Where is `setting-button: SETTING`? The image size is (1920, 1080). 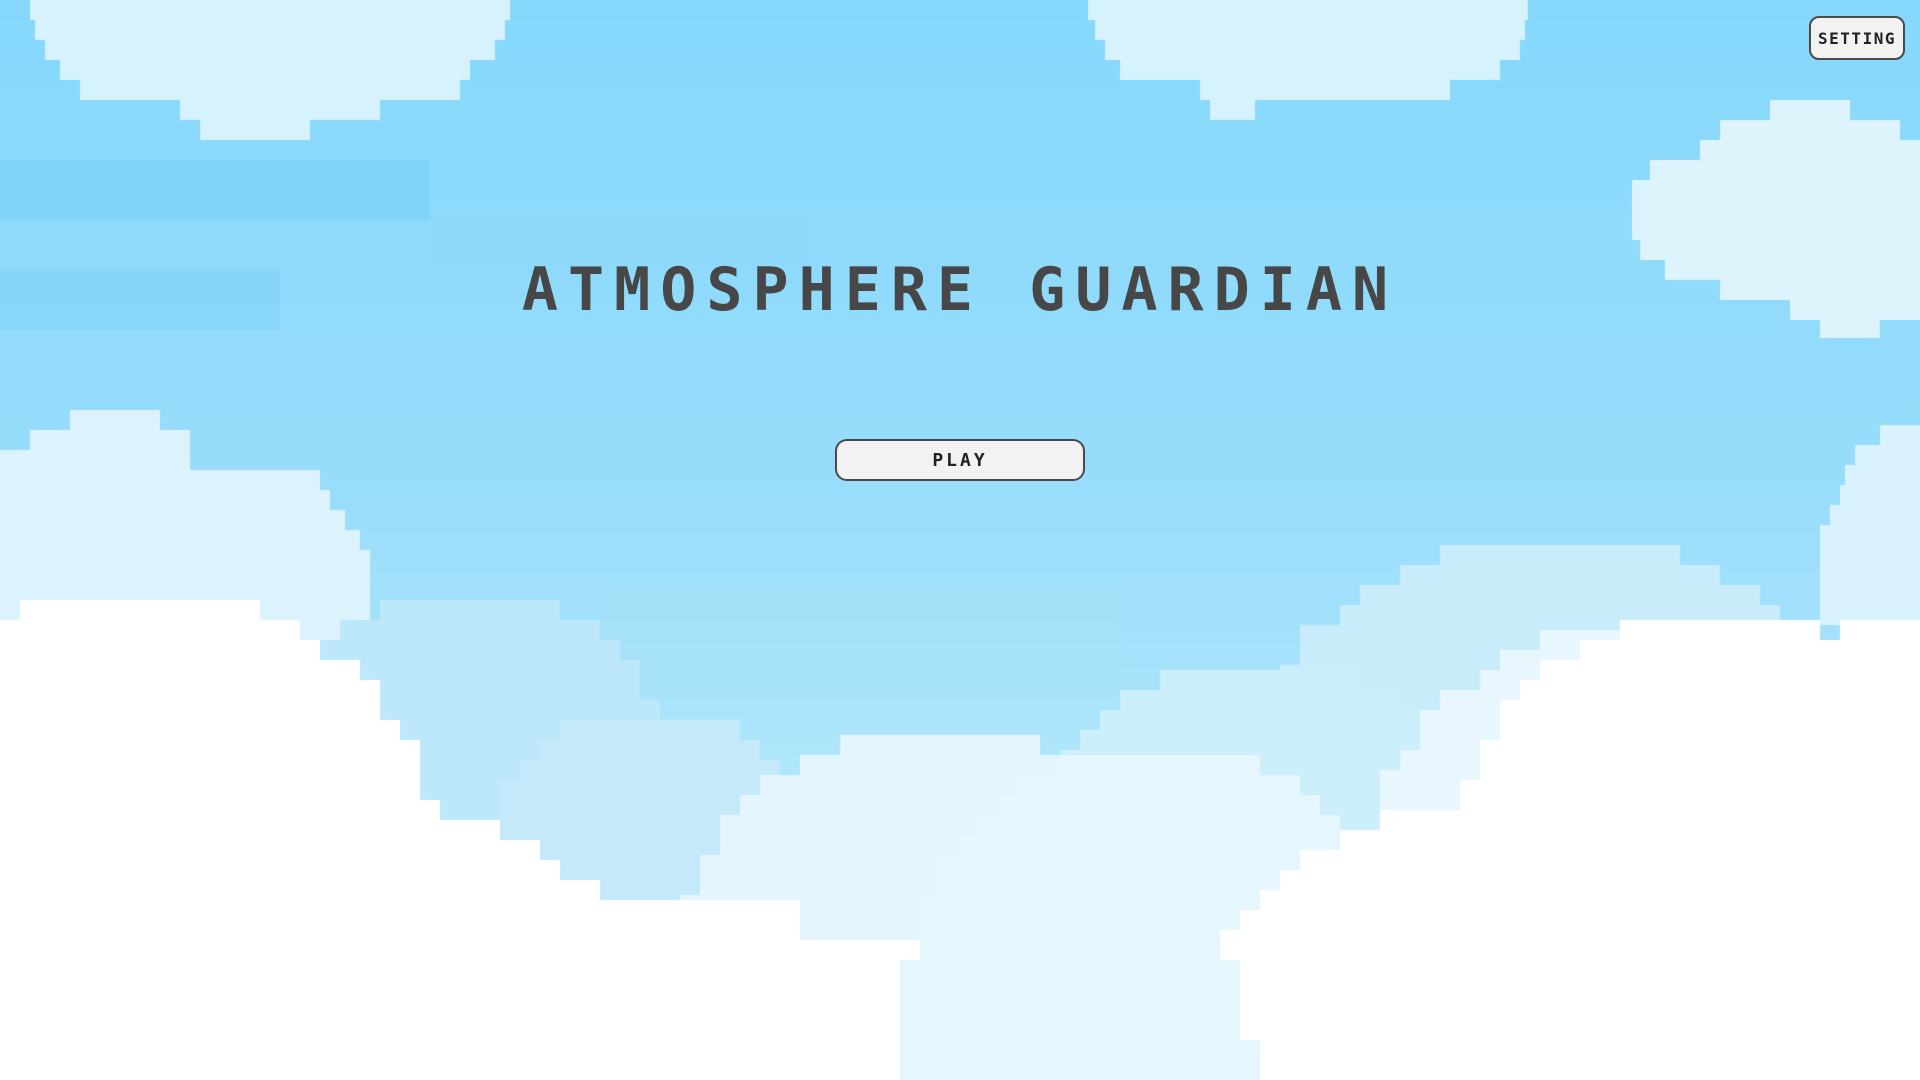
setting-button: SETTING is located at coordinates (1857, 38).